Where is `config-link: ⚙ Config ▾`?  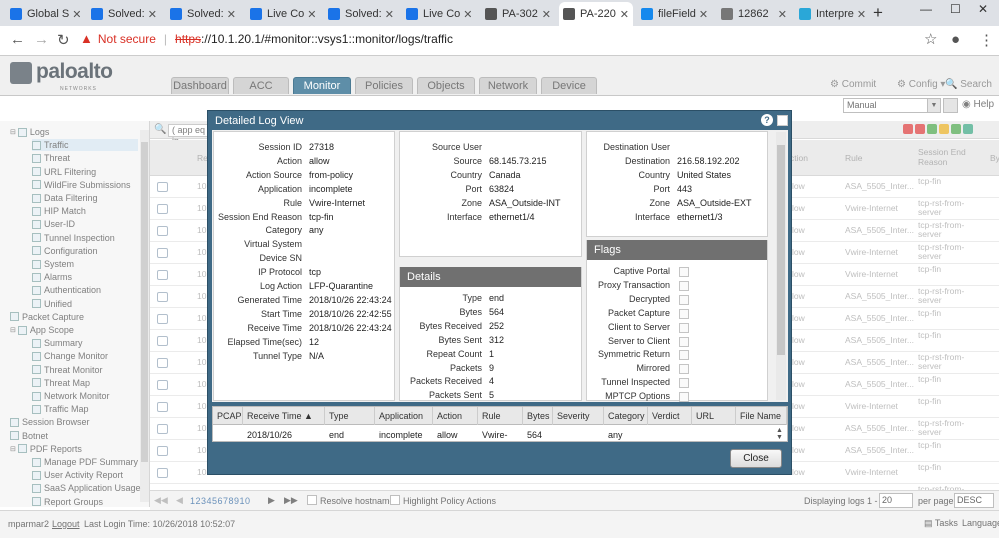
config-link: ⚙ Config ▾ is located at coordinates (921, 84).